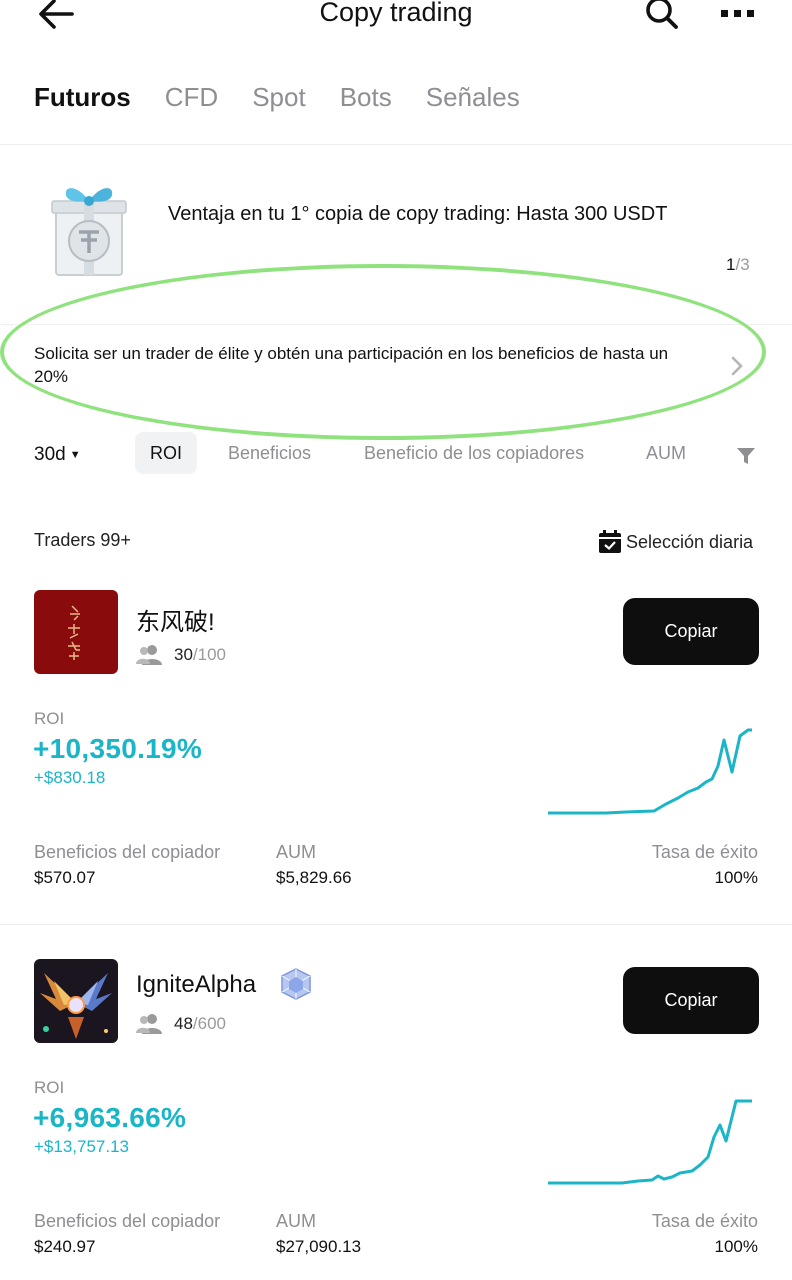  I want to click on gift-box-icon, so click(89, 229).